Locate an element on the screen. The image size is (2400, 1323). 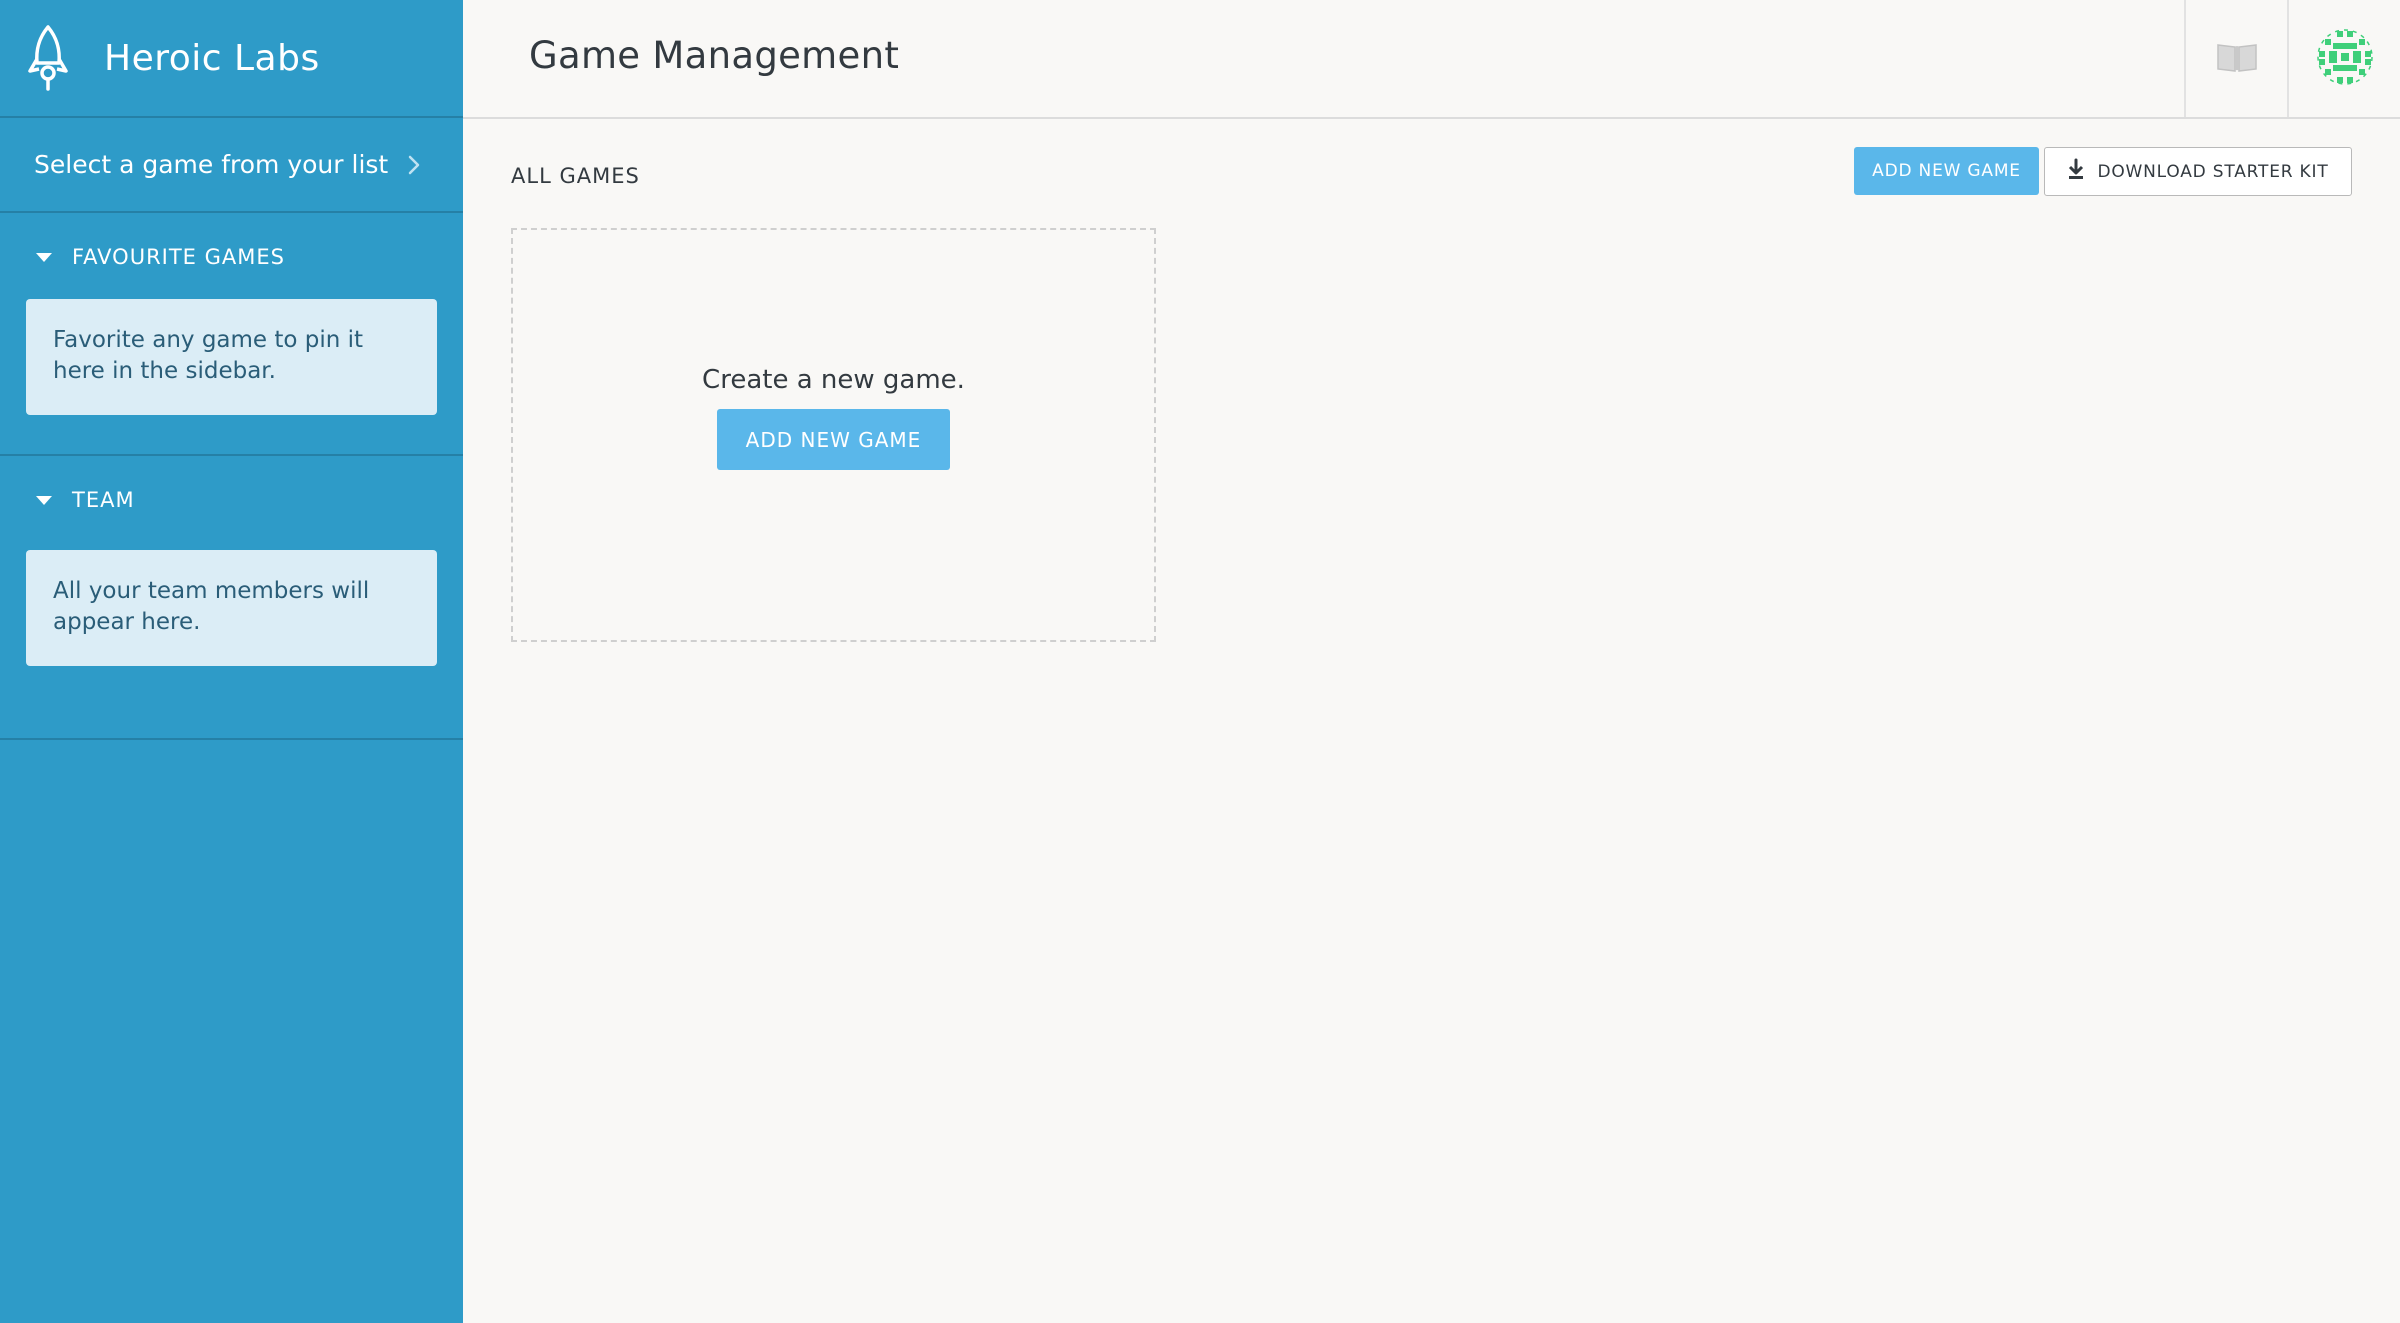
team-toggle: TEAM is located at coordinates (231, 500).